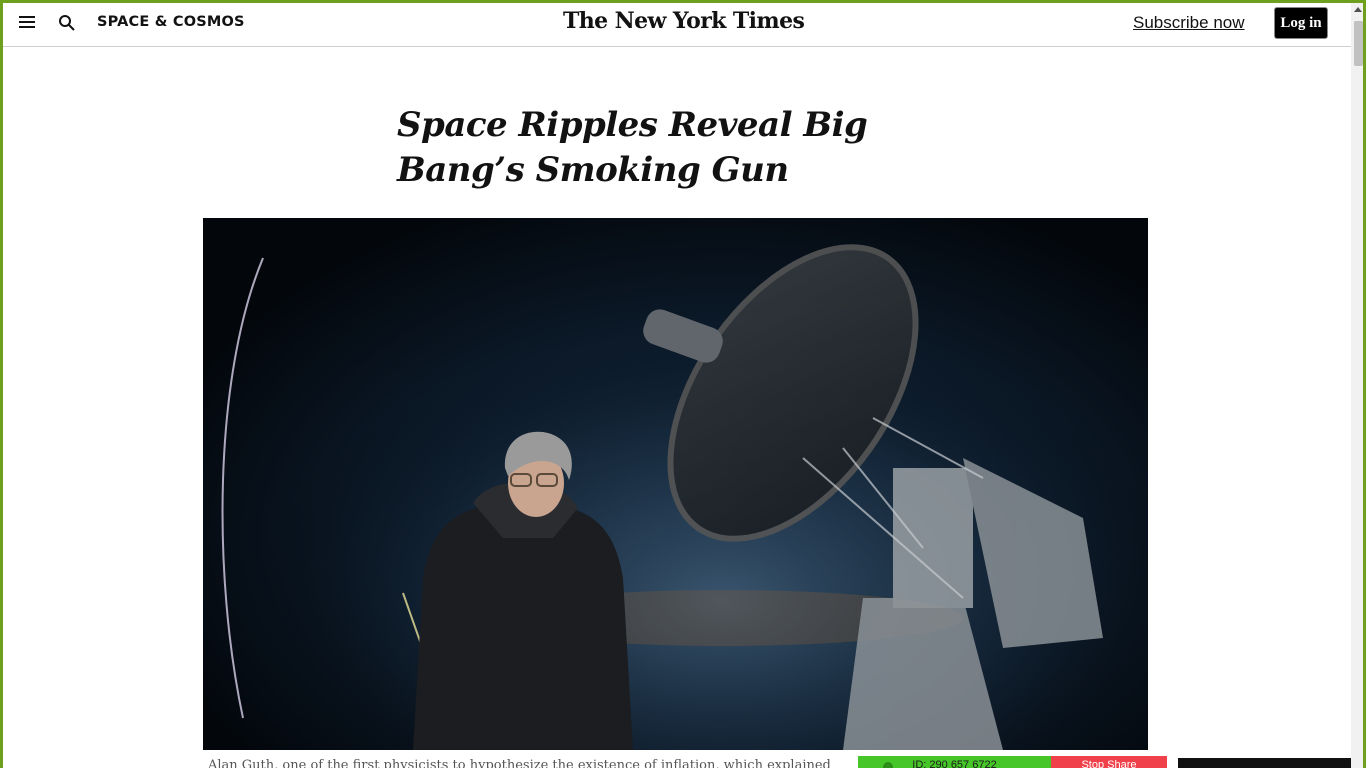  Describe the element at coordinates (1358, 9) in the screenshot. I see `scroll-up-arrow-icon` at that location.